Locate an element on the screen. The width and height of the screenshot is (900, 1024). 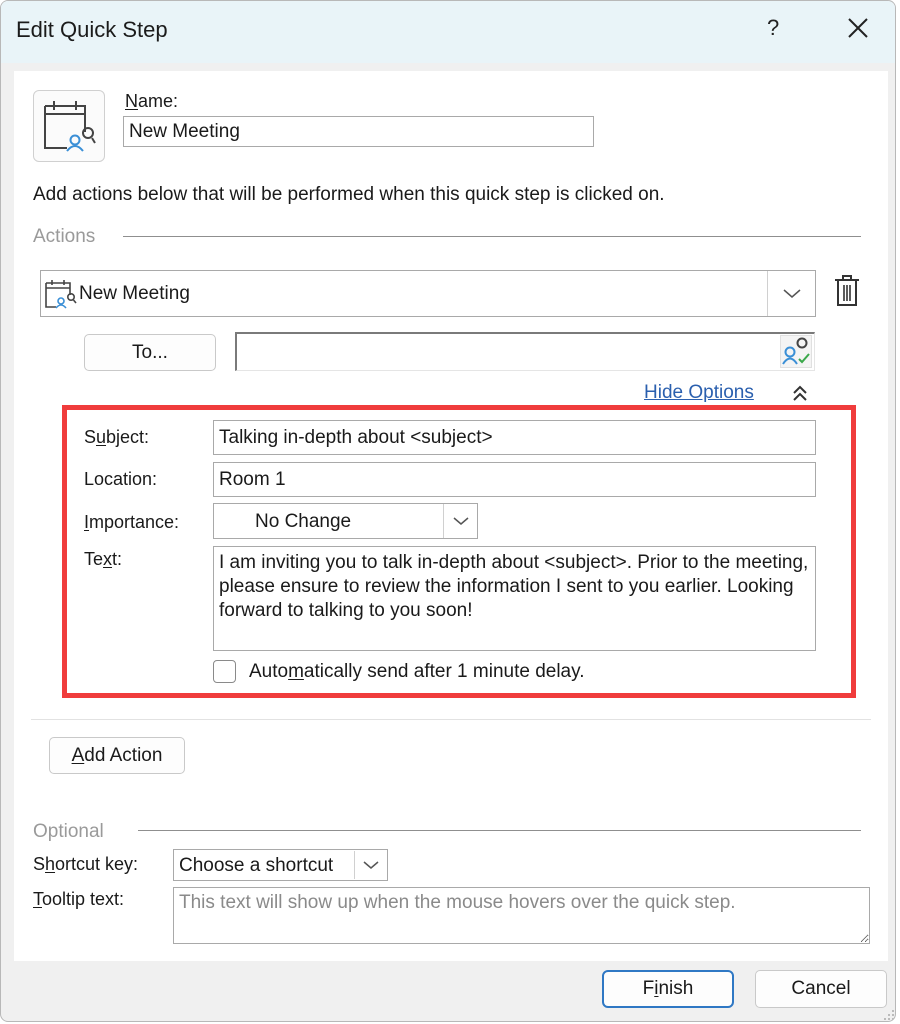
text-label: Text: is located at coordinates (103, 559).